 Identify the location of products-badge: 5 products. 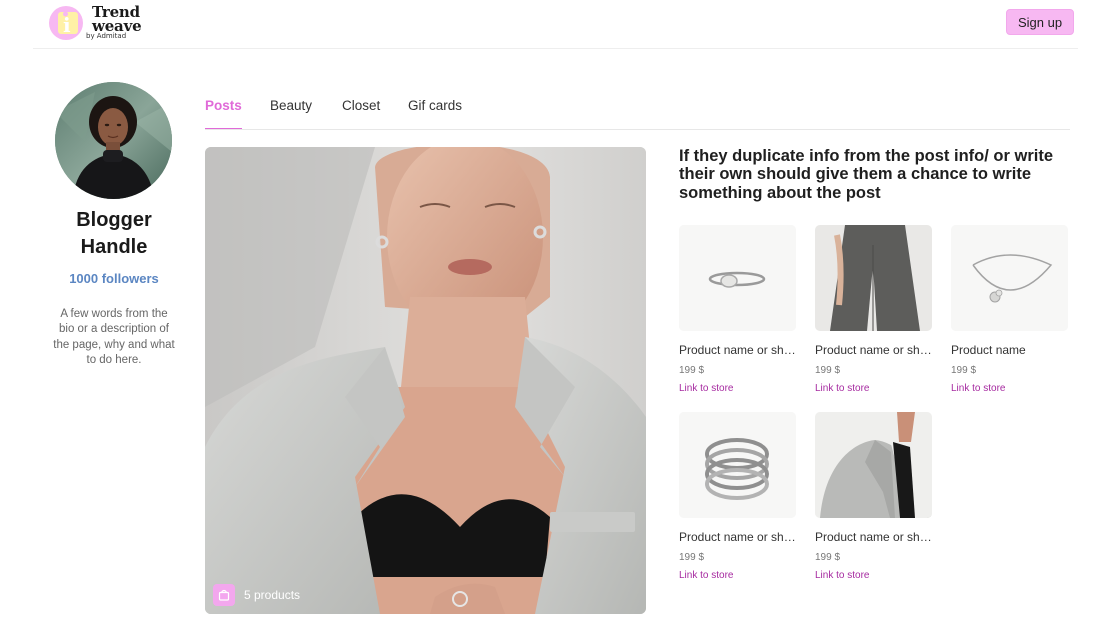
(256, 595).